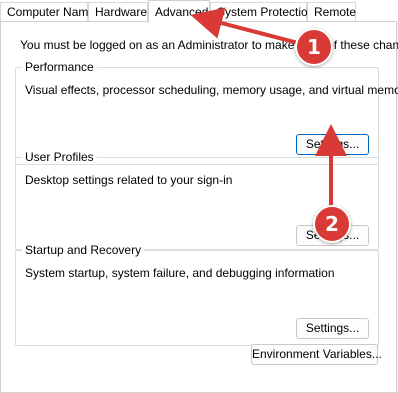  I want to click on performance-title: Performance, so click(59, 67).